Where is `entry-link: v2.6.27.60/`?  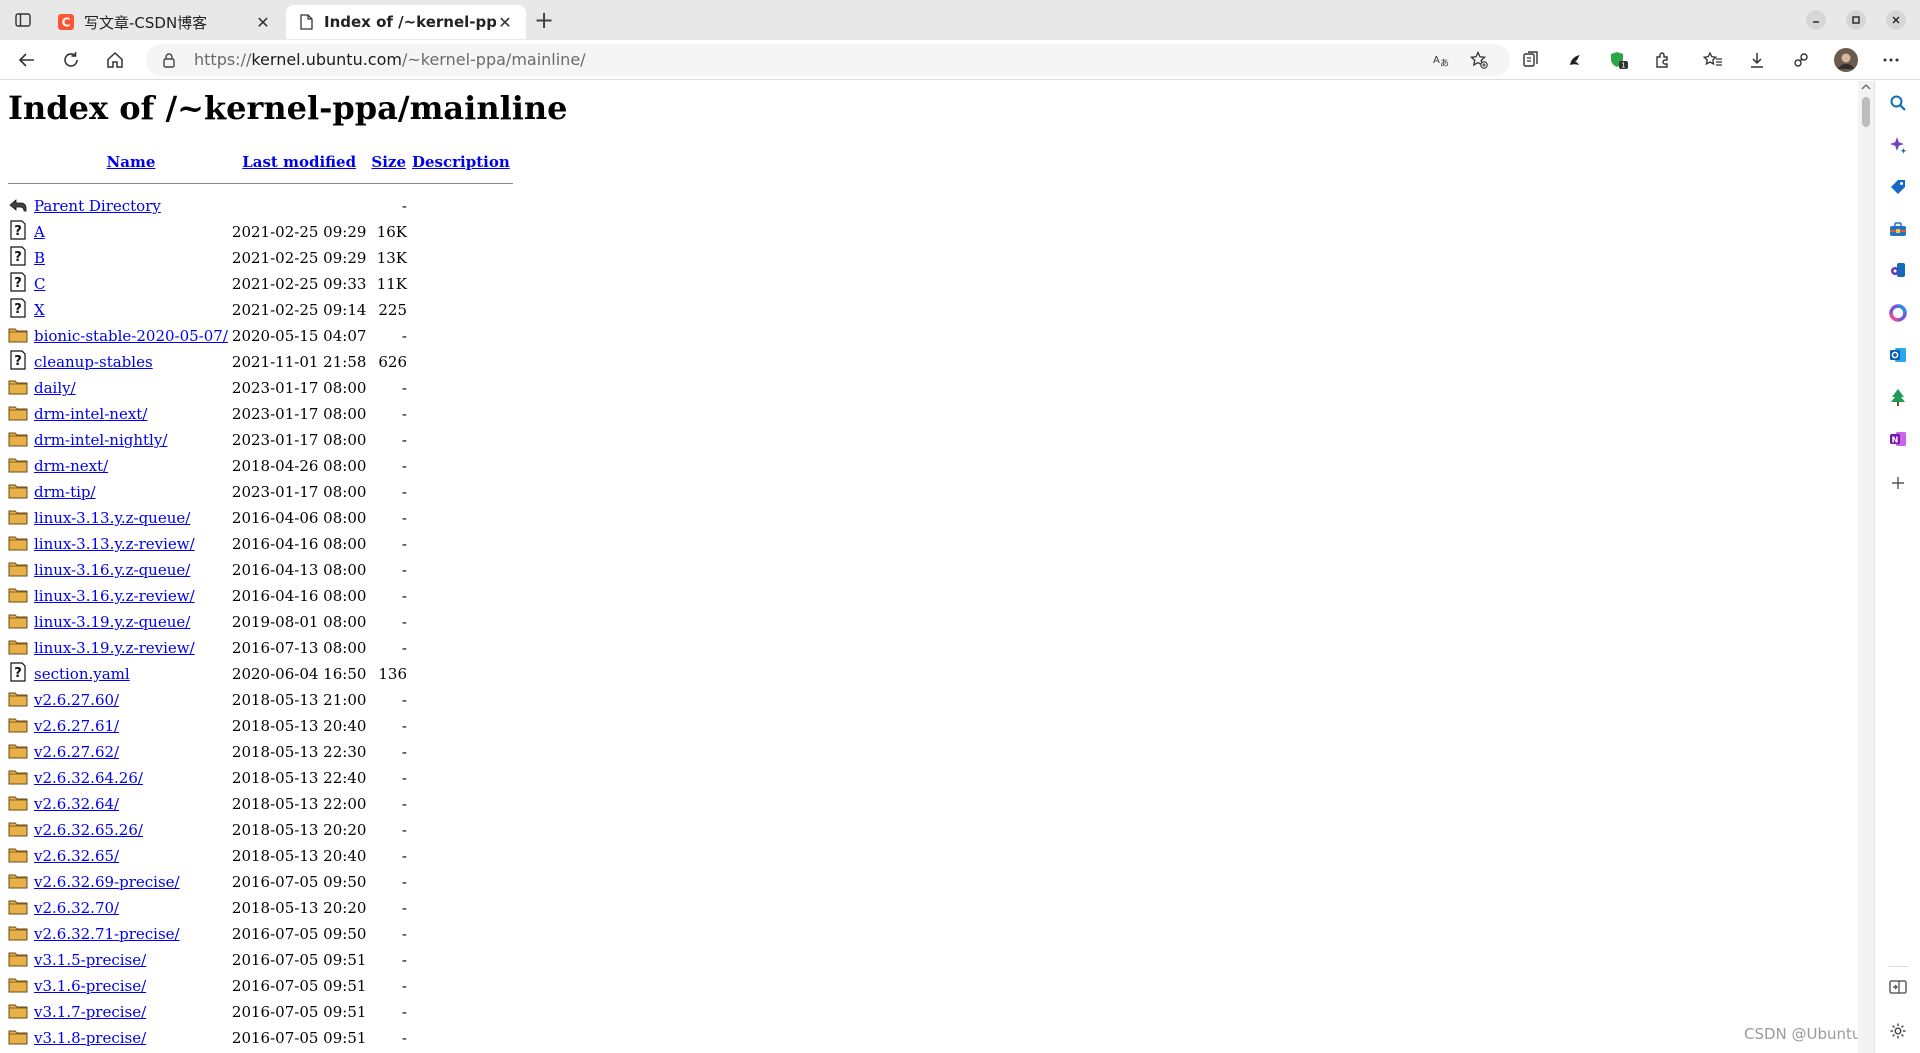 entry-link: v2.6.27.60/ is located at coordinates (76, 700).